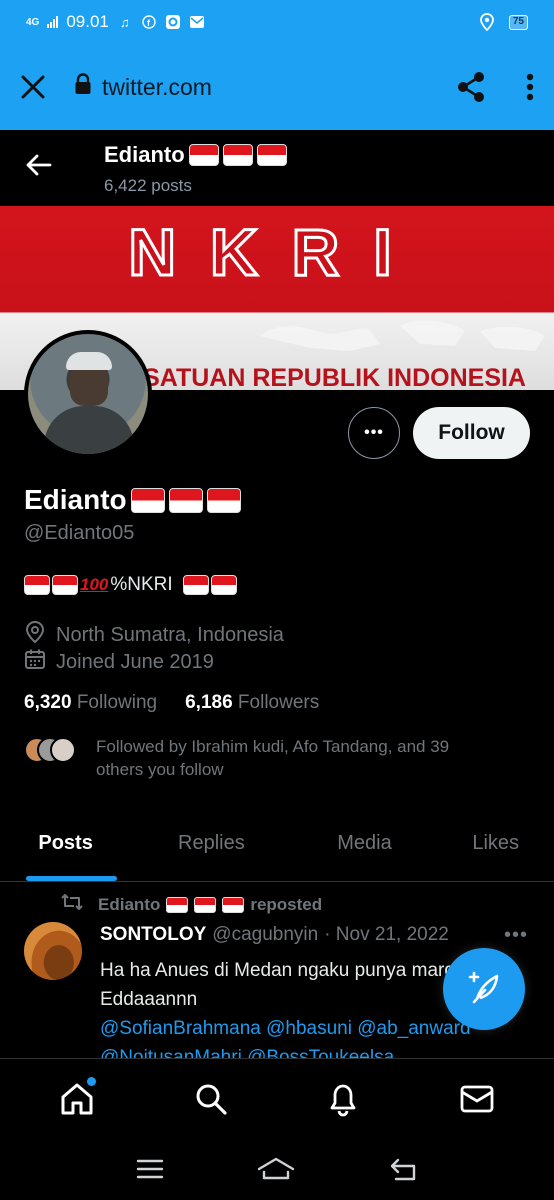  I want to click on tab-likes: Likes, so click(495, 846).